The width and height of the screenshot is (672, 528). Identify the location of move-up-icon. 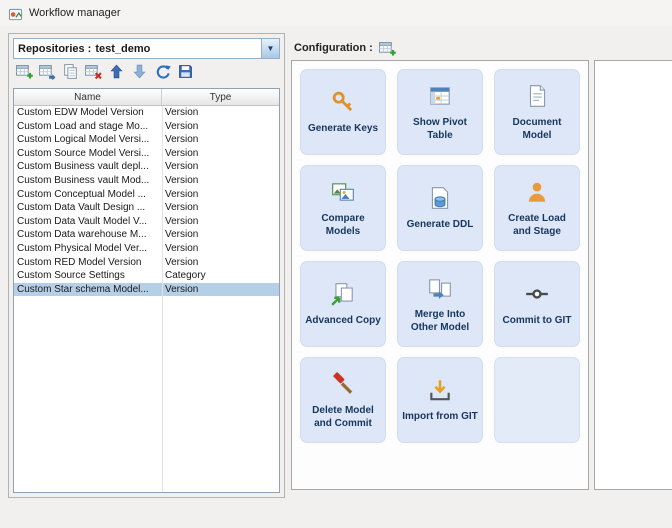
(116, 71).